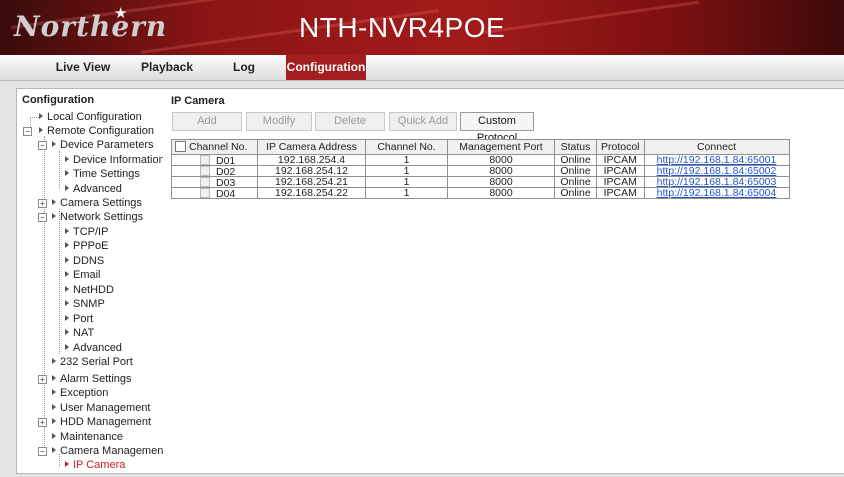 This screenshot has height=477, width=844. What do you see at coordinates (402, 27) in the screenshot?
I see `product-title: NTH-NVR4POE` at bounding box center [402, 27].